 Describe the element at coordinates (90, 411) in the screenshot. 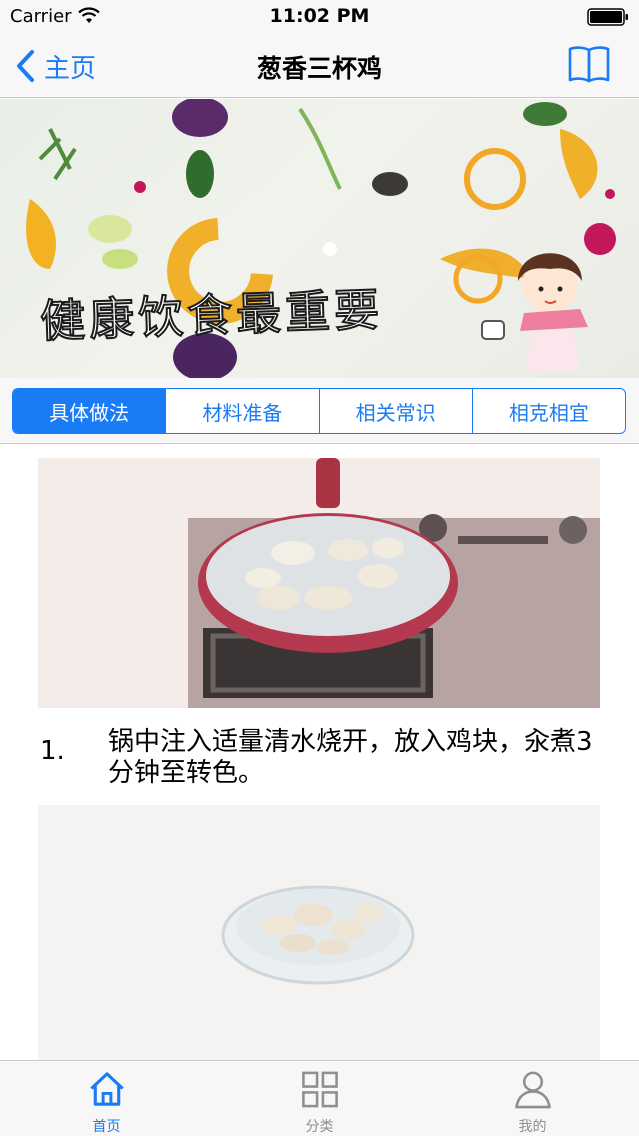

I see `segment-method: 具体做法` at that location.